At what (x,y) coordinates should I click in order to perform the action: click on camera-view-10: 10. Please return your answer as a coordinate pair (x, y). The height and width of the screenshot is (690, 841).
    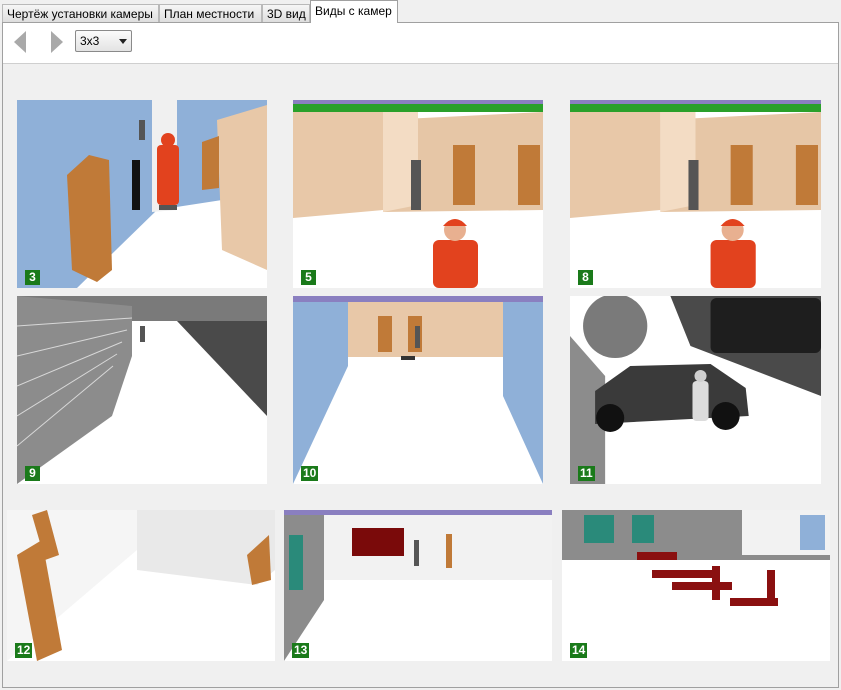
    Looking at the image, I should click on (418, 390).